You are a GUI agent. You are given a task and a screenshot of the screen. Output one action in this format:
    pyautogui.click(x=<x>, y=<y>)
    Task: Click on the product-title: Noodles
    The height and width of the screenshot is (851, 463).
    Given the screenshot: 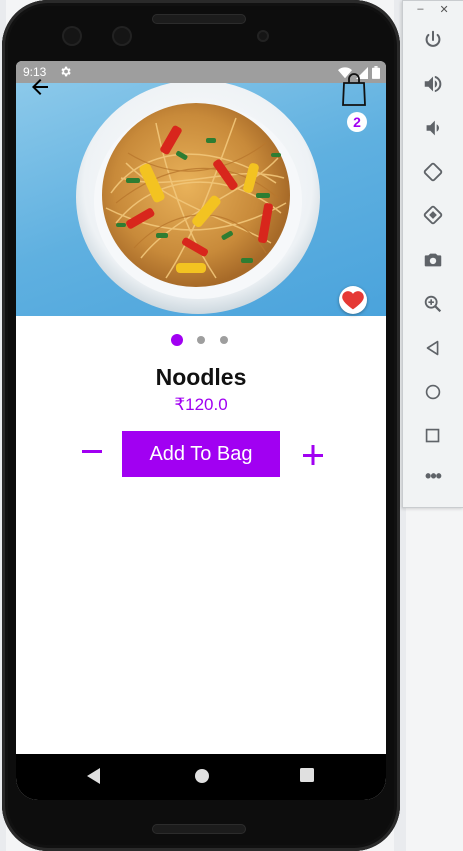 What is the action you would take?
    pyautogui.click(x=201, y=377)
    